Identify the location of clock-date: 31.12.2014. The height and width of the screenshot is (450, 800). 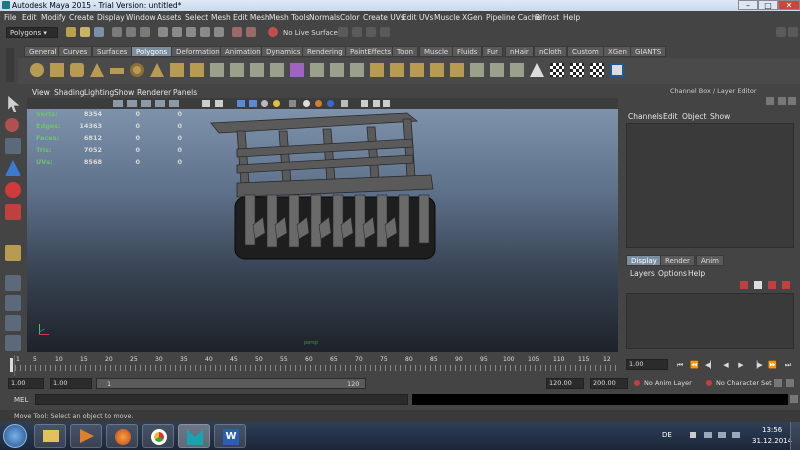
(772, 441).